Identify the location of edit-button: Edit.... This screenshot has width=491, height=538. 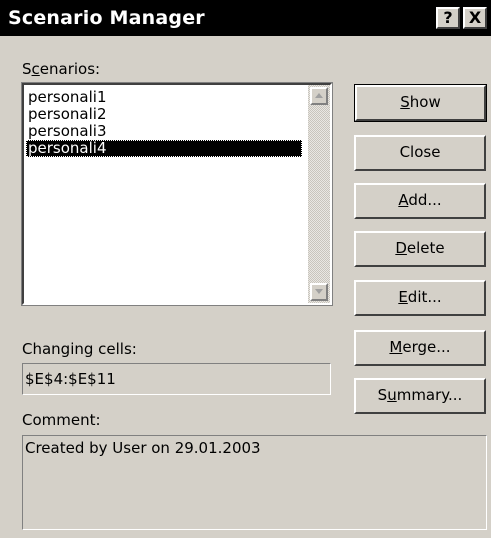
(420, 298).